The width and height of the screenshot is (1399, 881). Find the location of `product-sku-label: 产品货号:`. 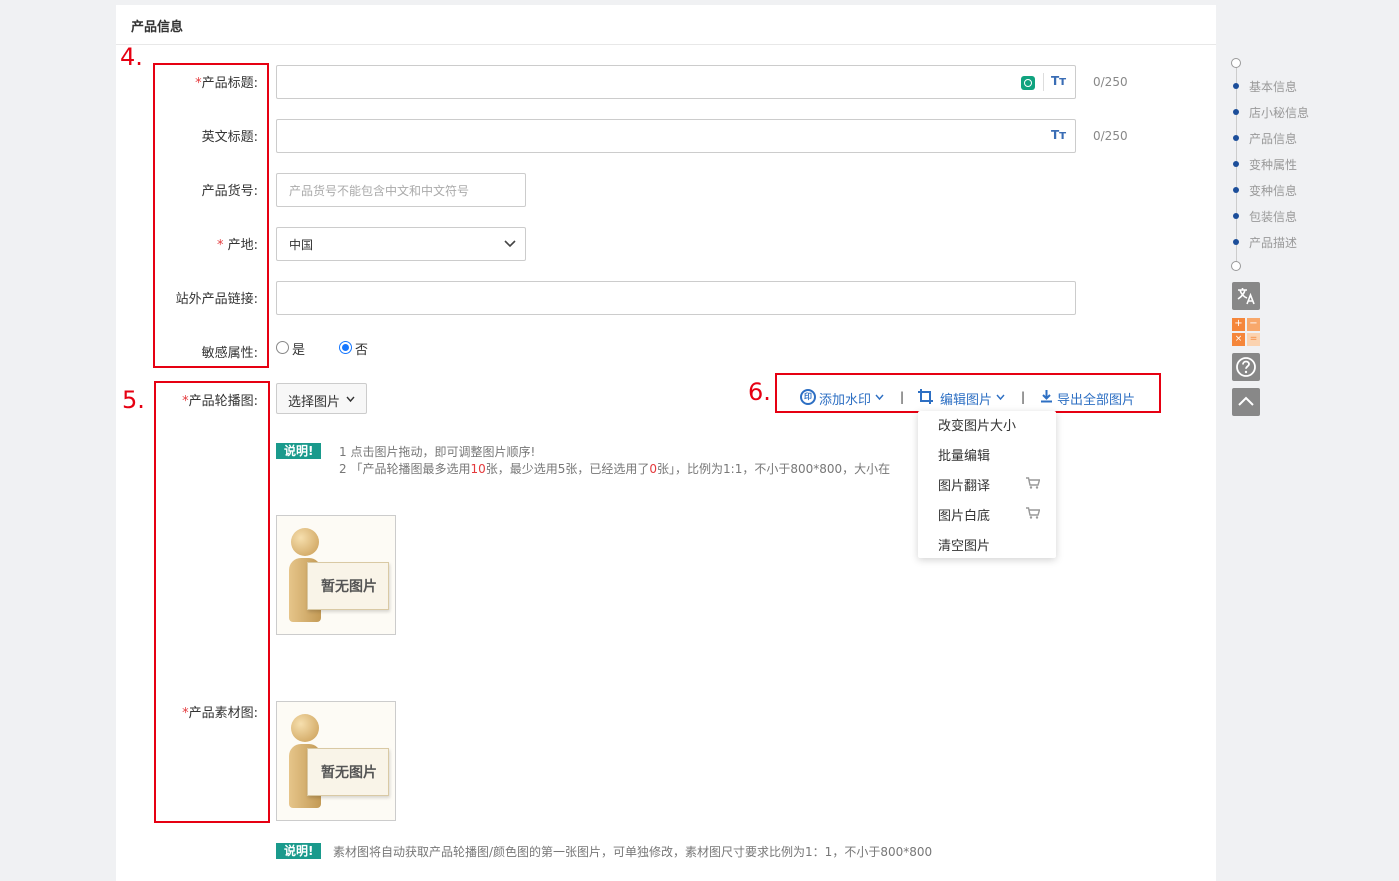

product-sku-label: 产品货号: is located at coordinates (229, 191).